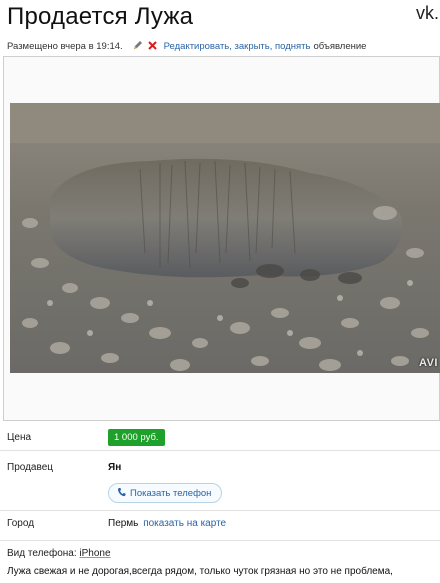  I want to click on city-value: Пермь показать на карте, so click(167, 523).